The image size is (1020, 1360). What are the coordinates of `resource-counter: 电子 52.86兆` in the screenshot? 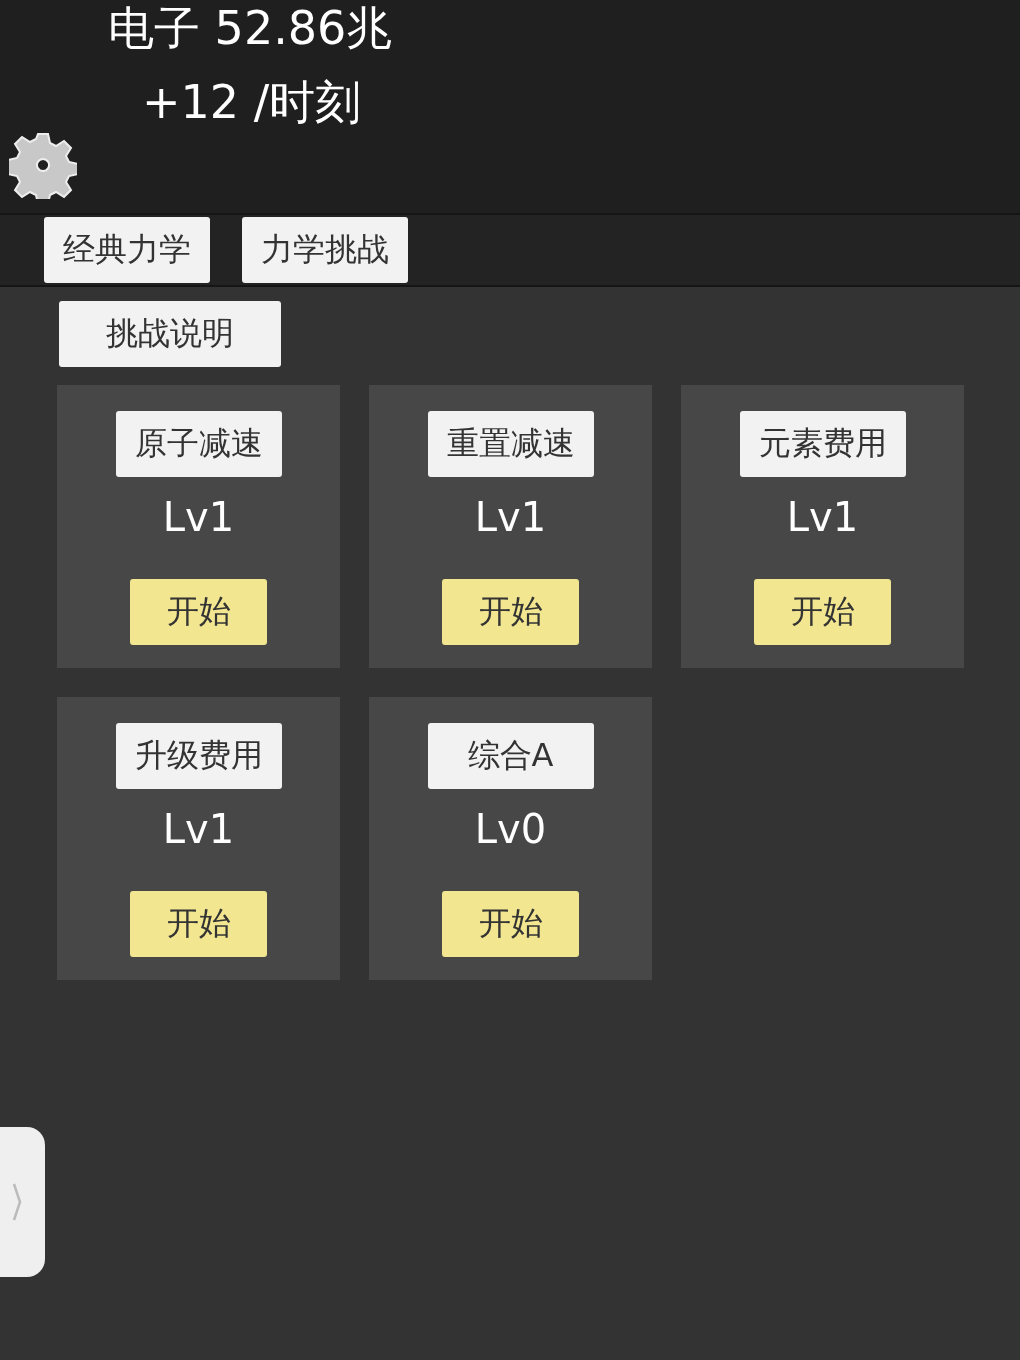 It's located at (250, 28).